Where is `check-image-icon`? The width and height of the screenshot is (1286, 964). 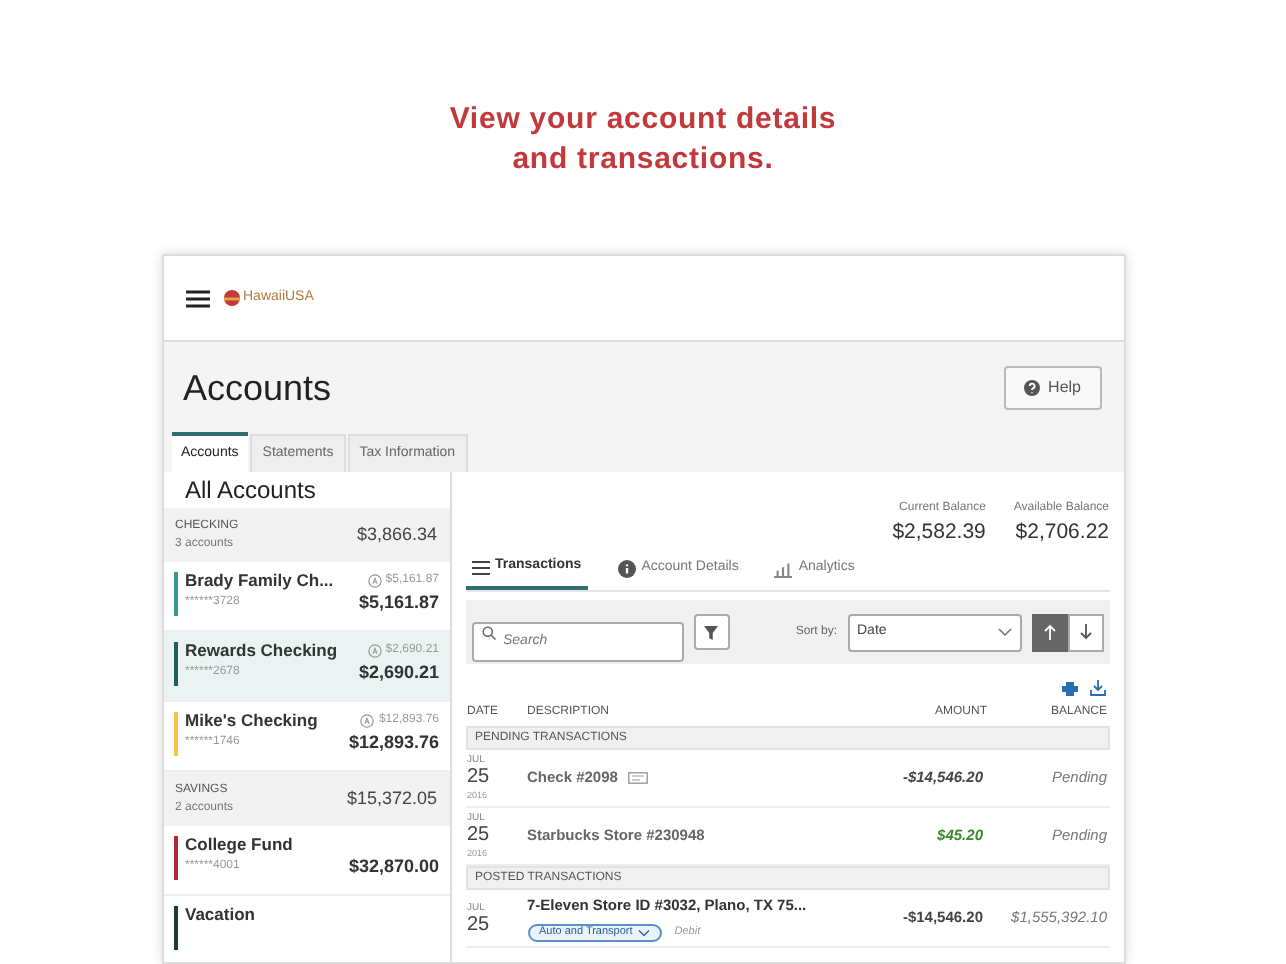
check-image-icon is located at coordinates (637, 778).